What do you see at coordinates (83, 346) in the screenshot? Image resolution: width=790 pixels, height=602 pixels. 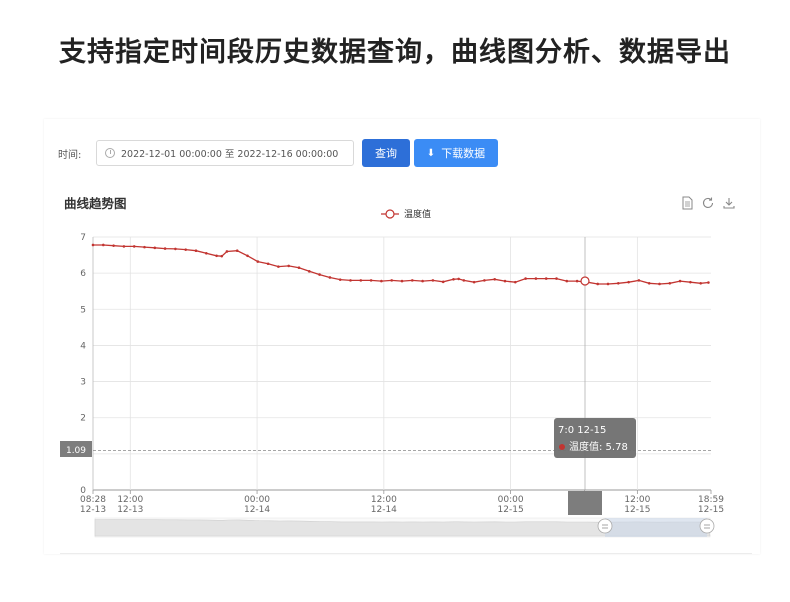 I see `y-tick-label: 4` at bounding box center [83, 346].